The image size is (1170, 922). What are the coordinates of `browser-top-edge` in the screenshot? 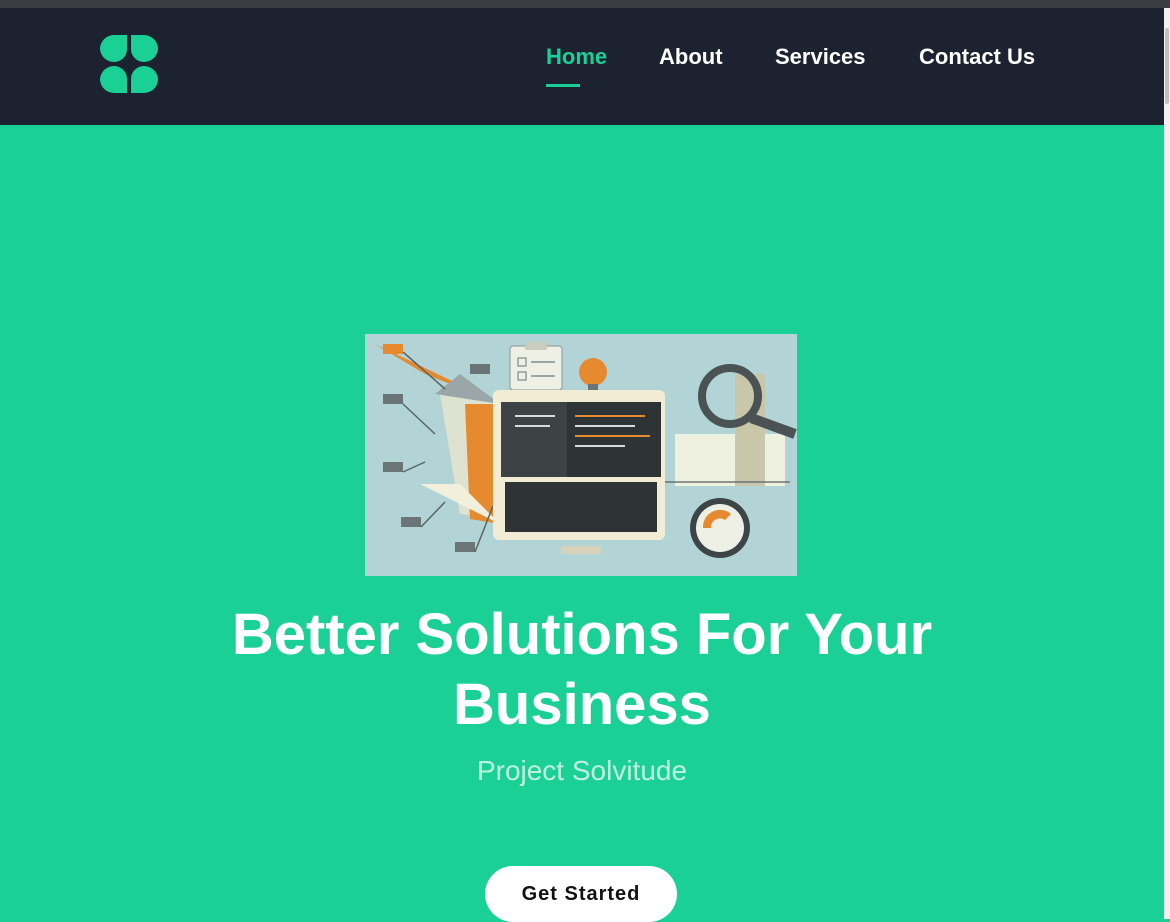 It's located at (585, 4).